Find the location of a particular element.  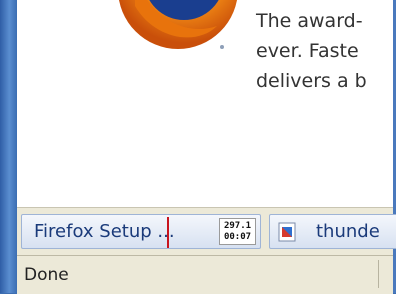

download-time: 00:07 is located at coordinates (237, 237).